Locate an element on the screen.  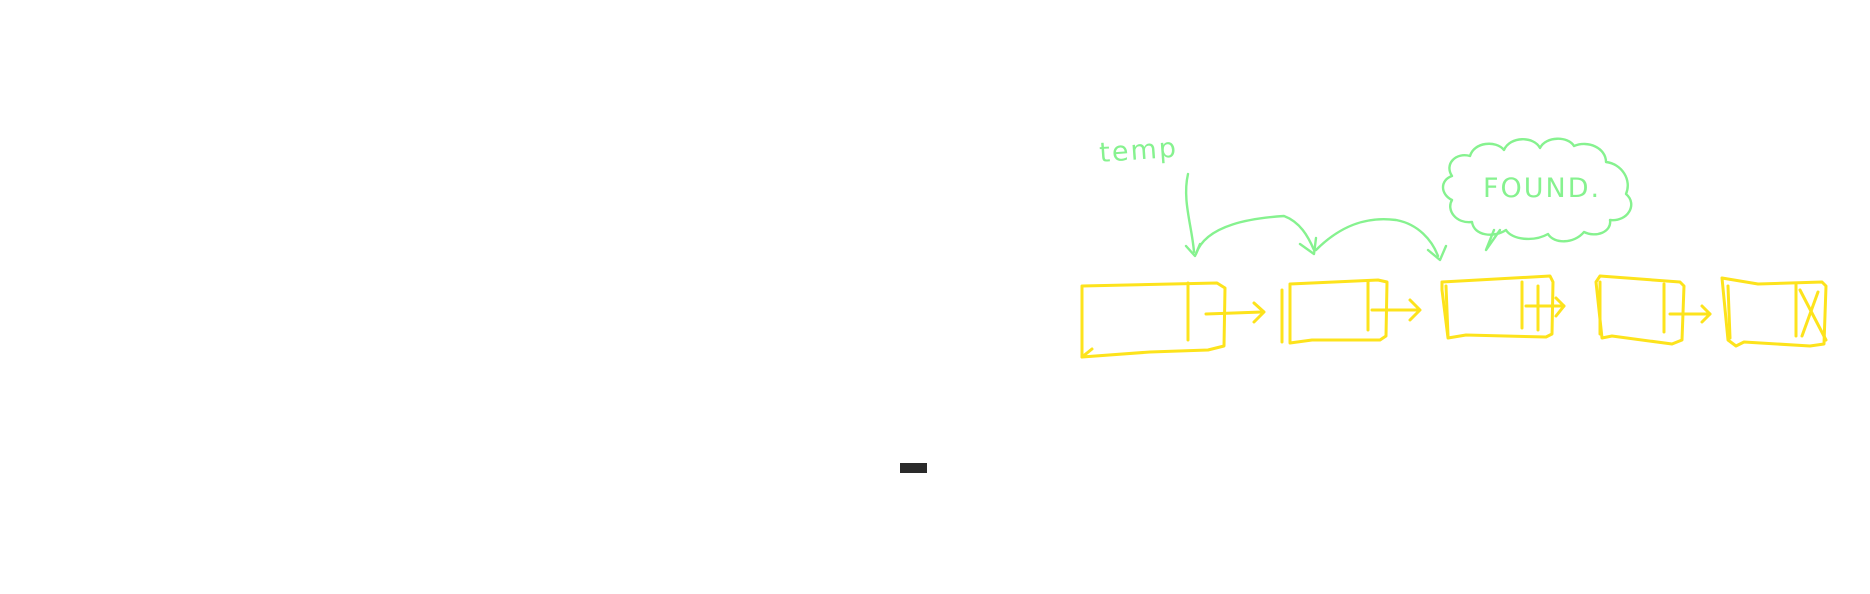
dash-marker is located at coordinates (913, 468).